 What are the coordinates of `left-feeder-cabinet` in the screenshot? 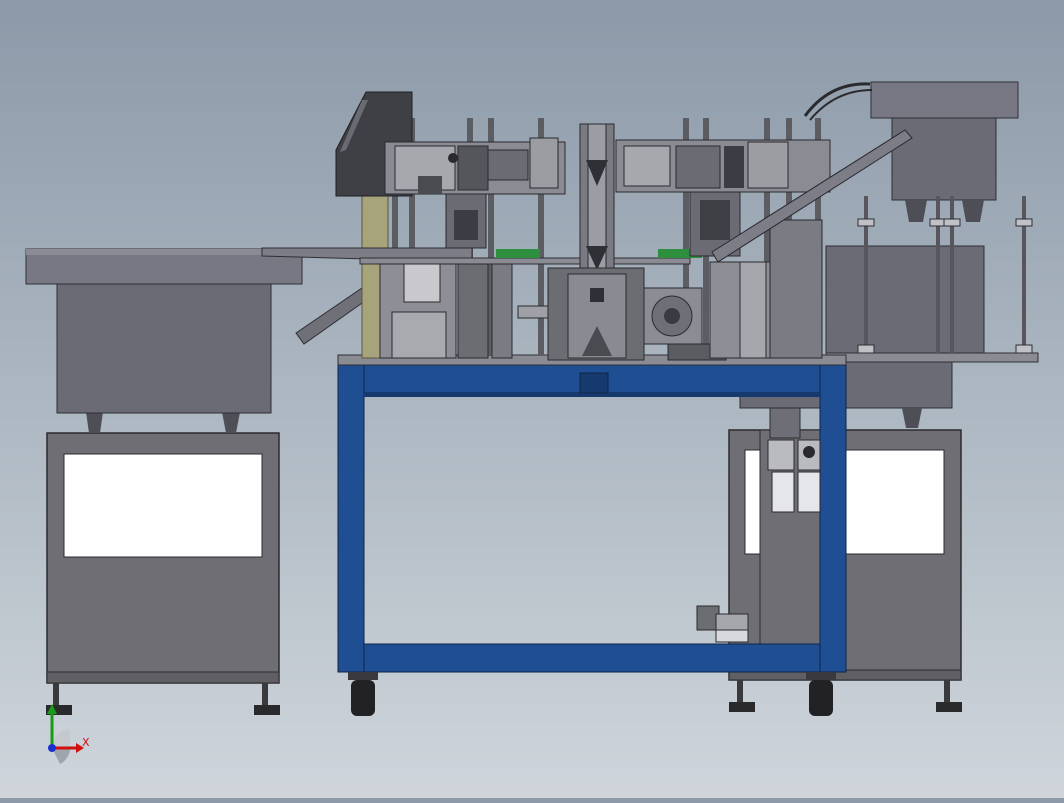 It's located at (163, 573).